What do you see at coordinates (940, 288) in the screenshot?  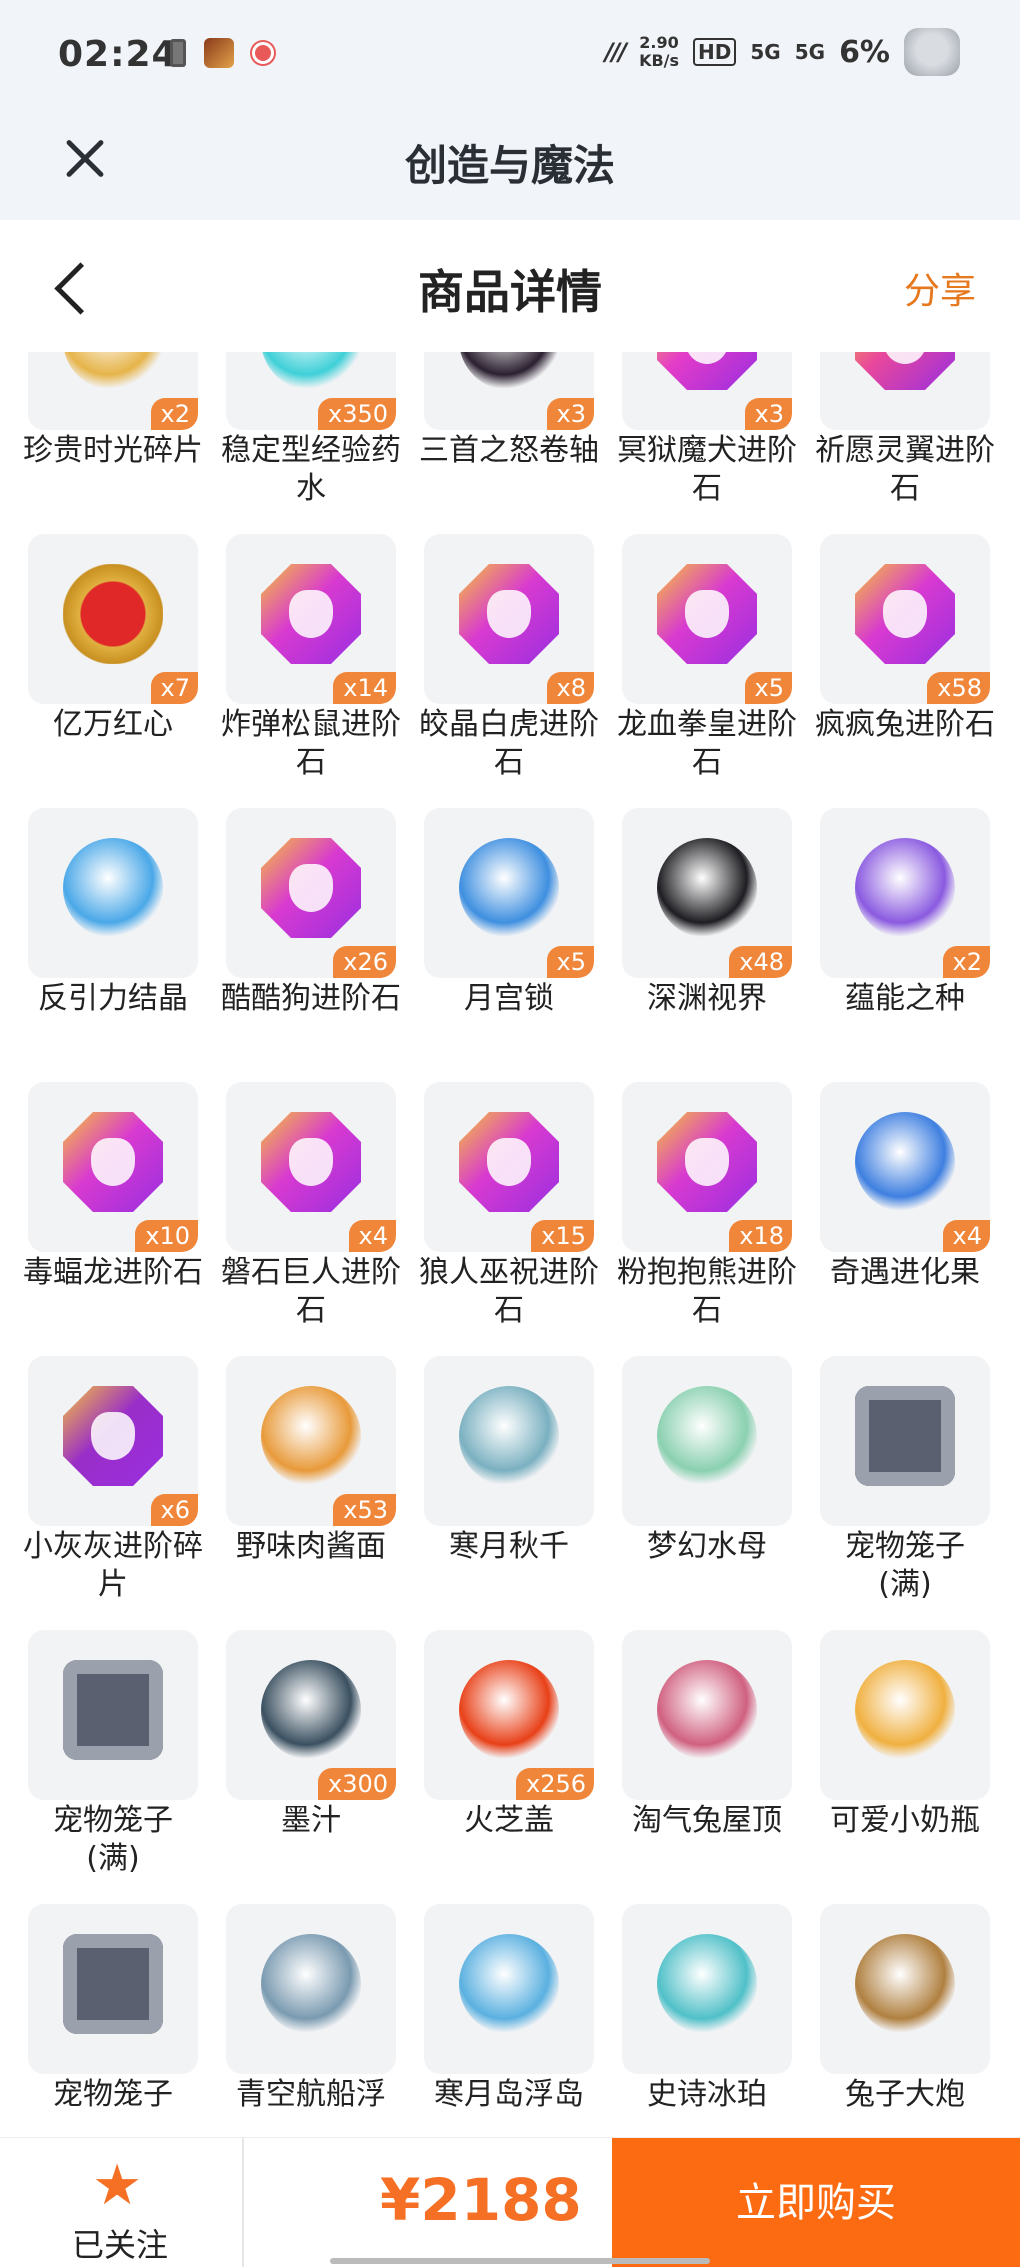 I see `share-button: 分享` at bounding box center [940, 288].